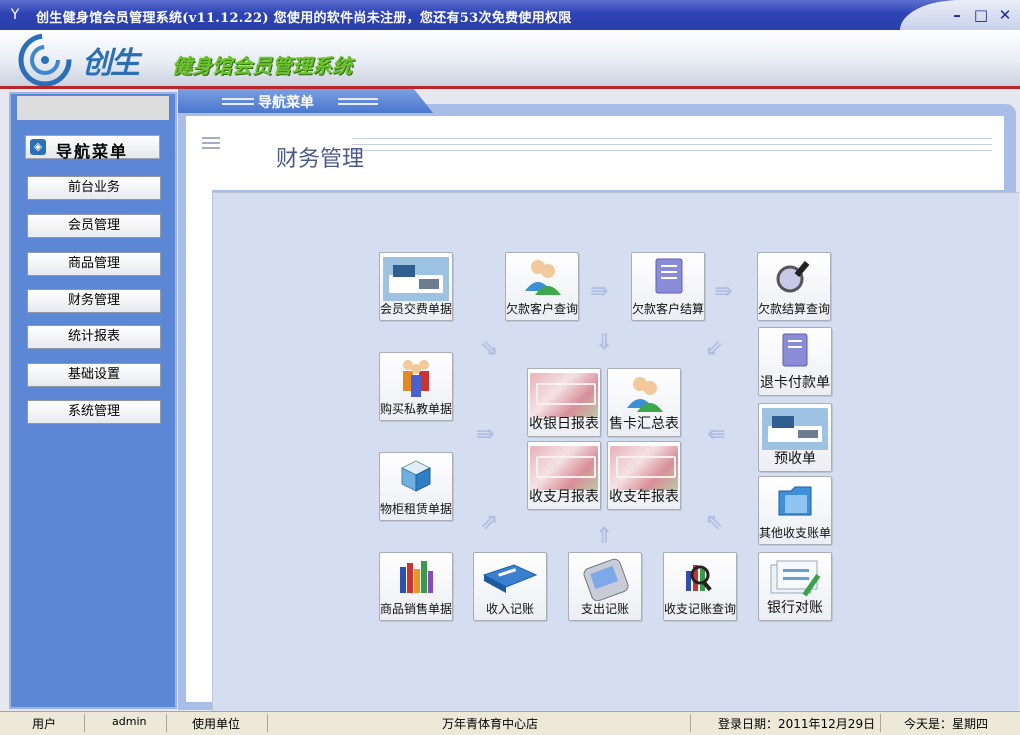  I want to click on folder-icon, so click(795, 501).